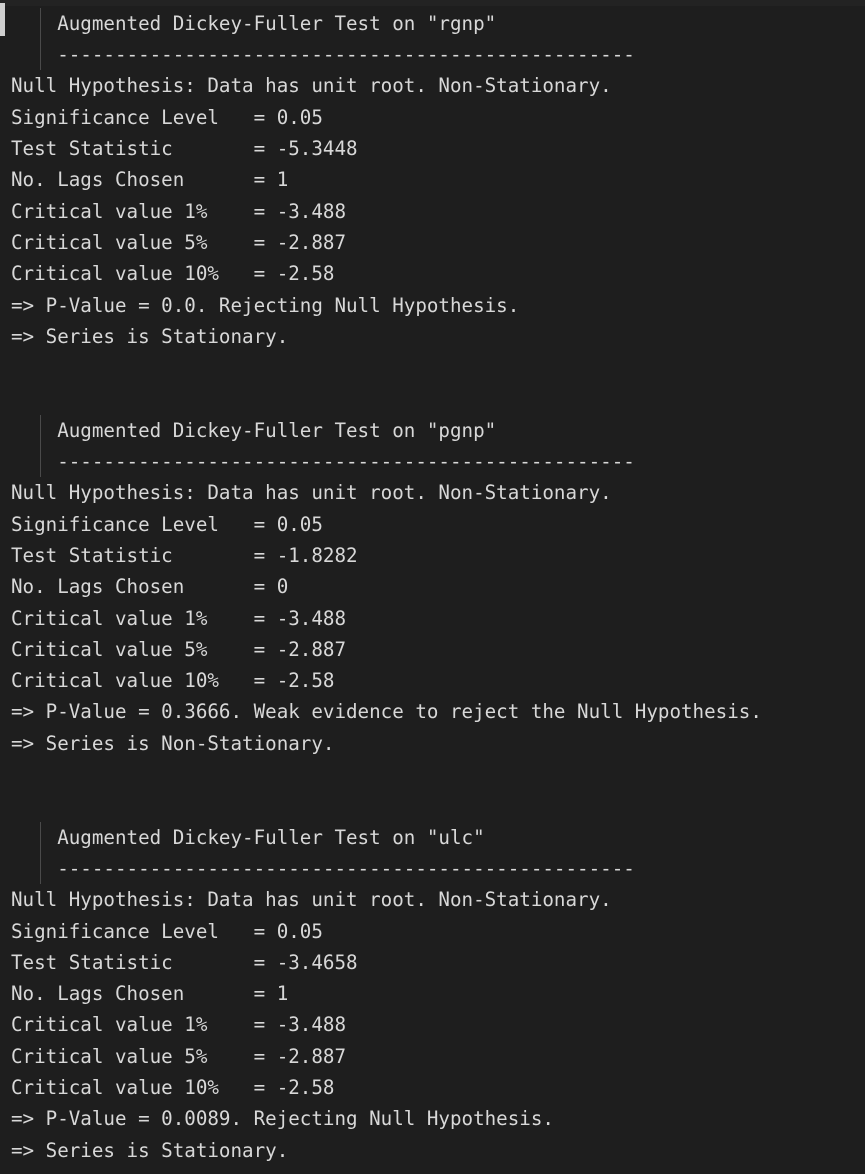 Image resolution: width=865 pixels, height=1174 pixels. Describe the element at coordinates (248, 837) in the screenshot. I see `output-line: Augmented Dickey-Fuller Test on "ulc"` at that location.